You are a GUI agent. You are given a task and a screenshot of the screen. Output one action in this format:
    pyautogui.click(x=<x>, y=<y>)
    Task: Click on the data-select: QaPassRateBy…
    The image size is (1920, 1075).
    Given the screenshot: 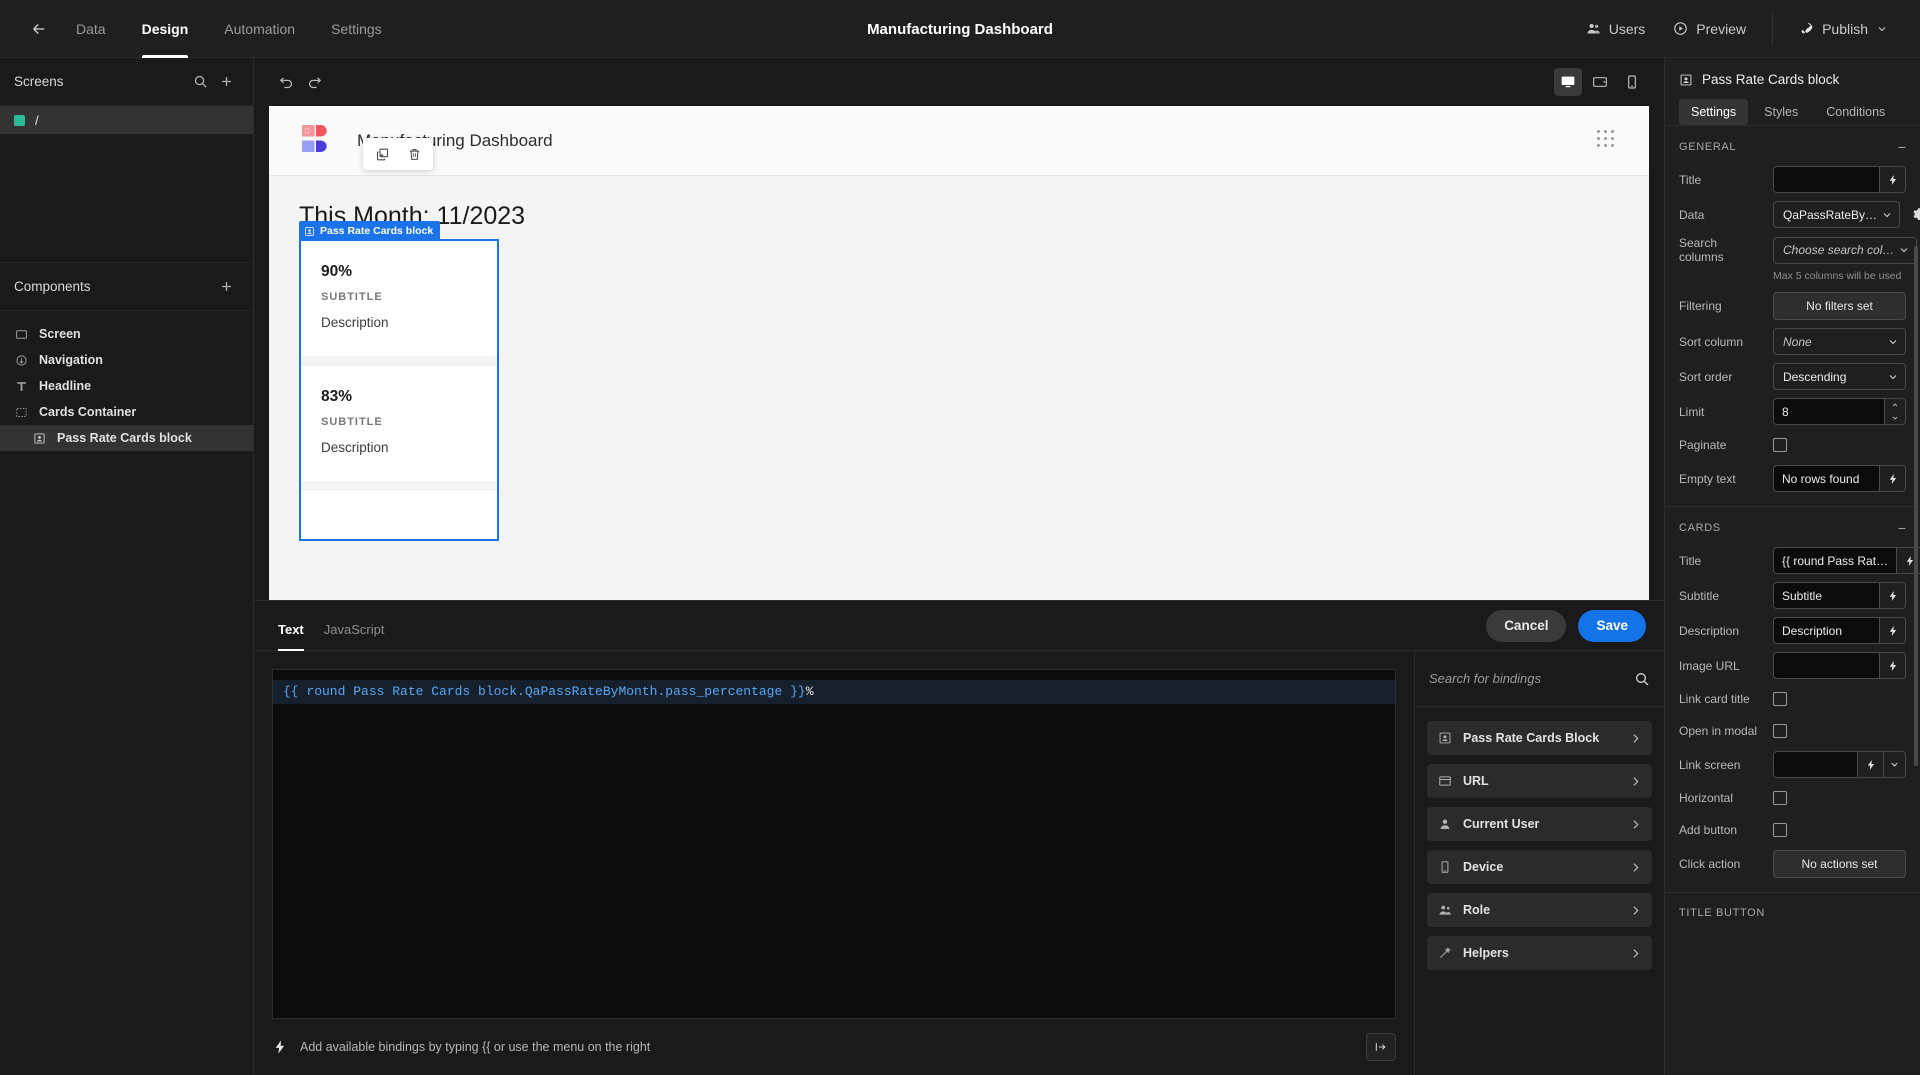 What is the action you would take?
    pyautogui.click(x=1837, y=214)
    